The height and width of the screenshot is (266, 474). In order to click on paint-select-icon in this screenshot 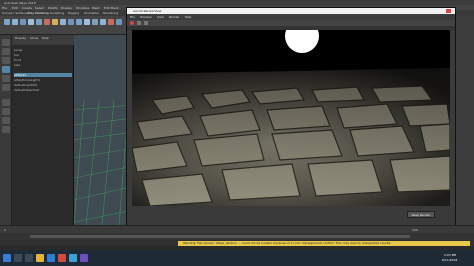, I will do `click(6, 60)`.